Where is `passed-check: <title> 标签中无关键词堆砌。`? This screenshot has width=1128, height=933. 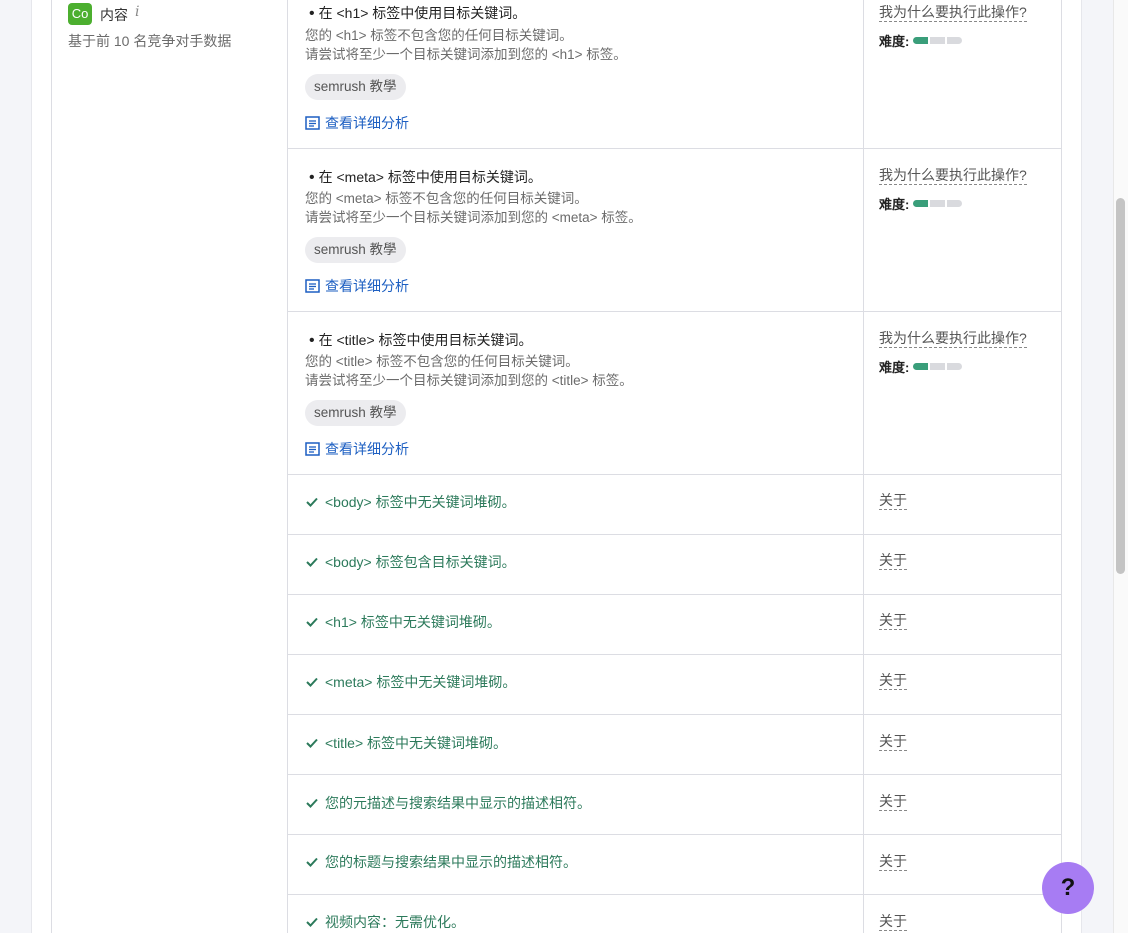
passed-check: <title> 标签中无关键词堆砌。 is located at coordinates (406, 743).